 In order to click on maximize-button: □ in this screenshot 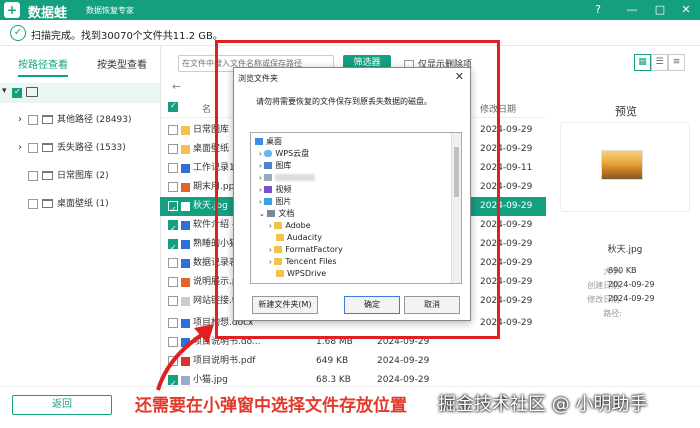, I will do `click(660, 10)`.